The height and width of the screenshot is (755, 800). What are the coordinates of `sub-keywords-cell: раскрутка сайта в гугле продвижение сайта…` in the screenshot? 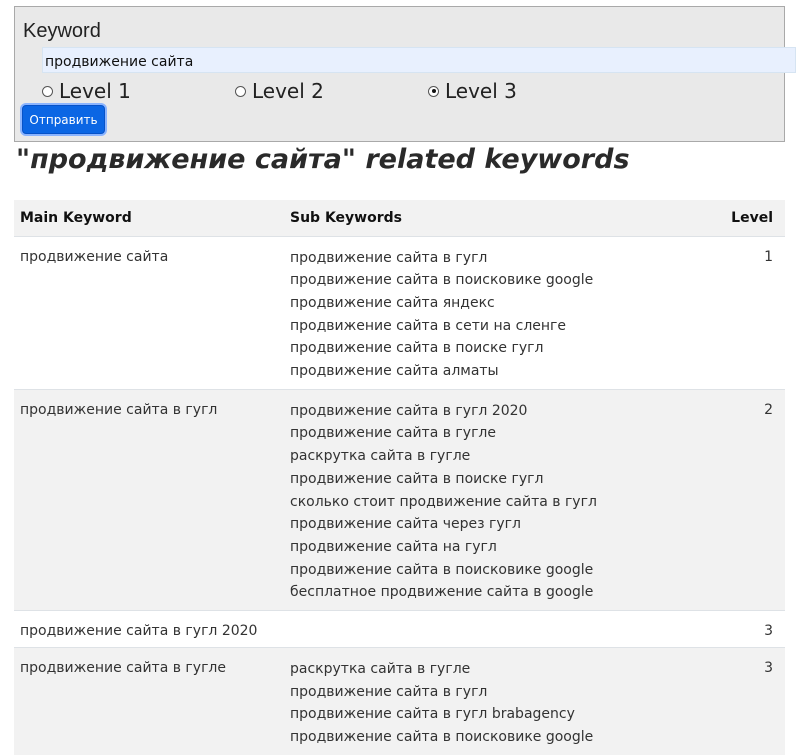 It's located at (494, 701).